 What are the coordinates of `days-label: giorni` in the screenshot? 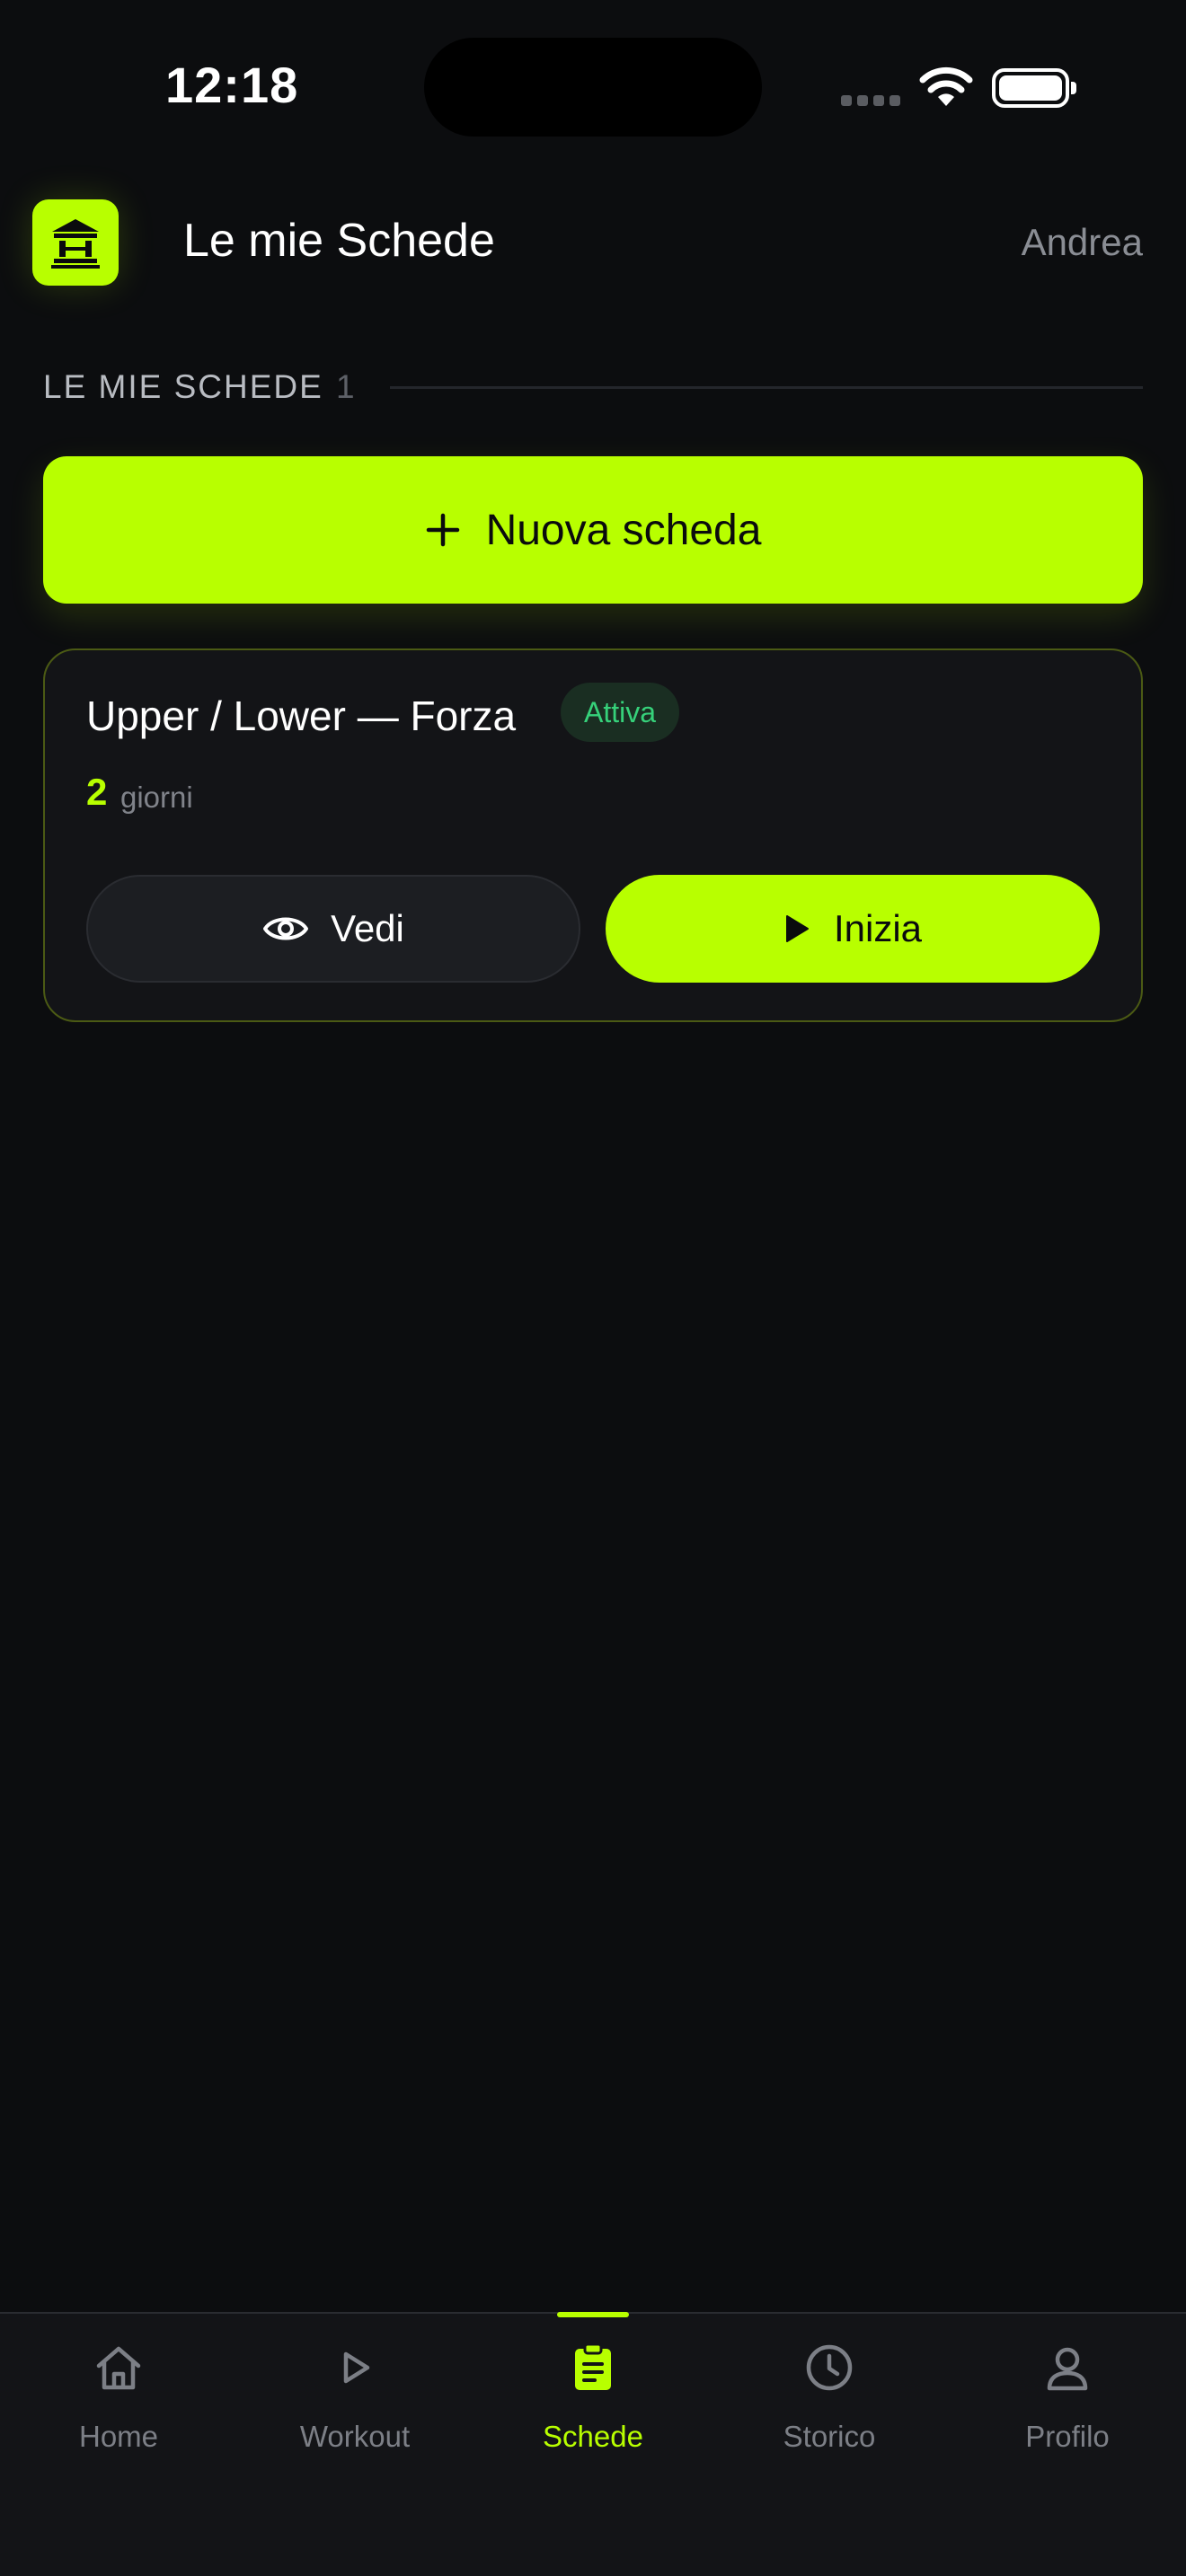 It's located at (156, 797).